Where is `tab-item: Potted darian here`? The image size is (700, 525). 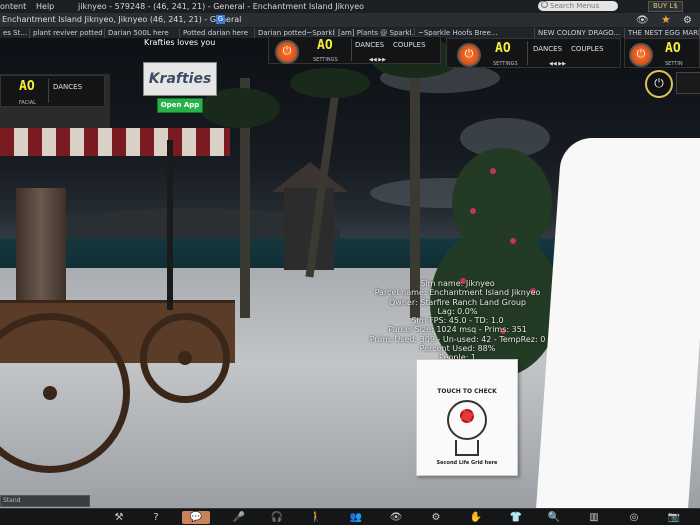
tab-item: Potted darian here is located at coordinates (217, 33).